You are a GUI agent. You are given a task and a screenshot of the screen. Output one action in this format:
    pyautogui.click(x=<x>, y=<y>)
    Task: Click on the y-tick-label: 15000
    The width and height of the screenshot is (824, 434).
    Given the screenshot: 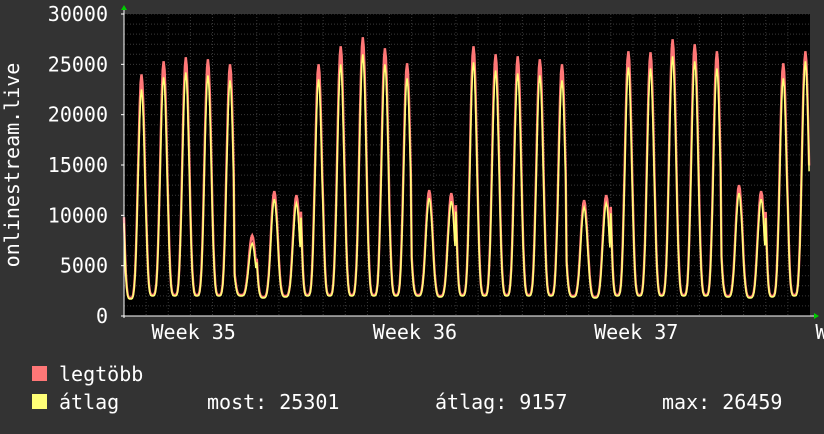 What is the action you would take?
    pyautogui.click(x=78, y=165)
    